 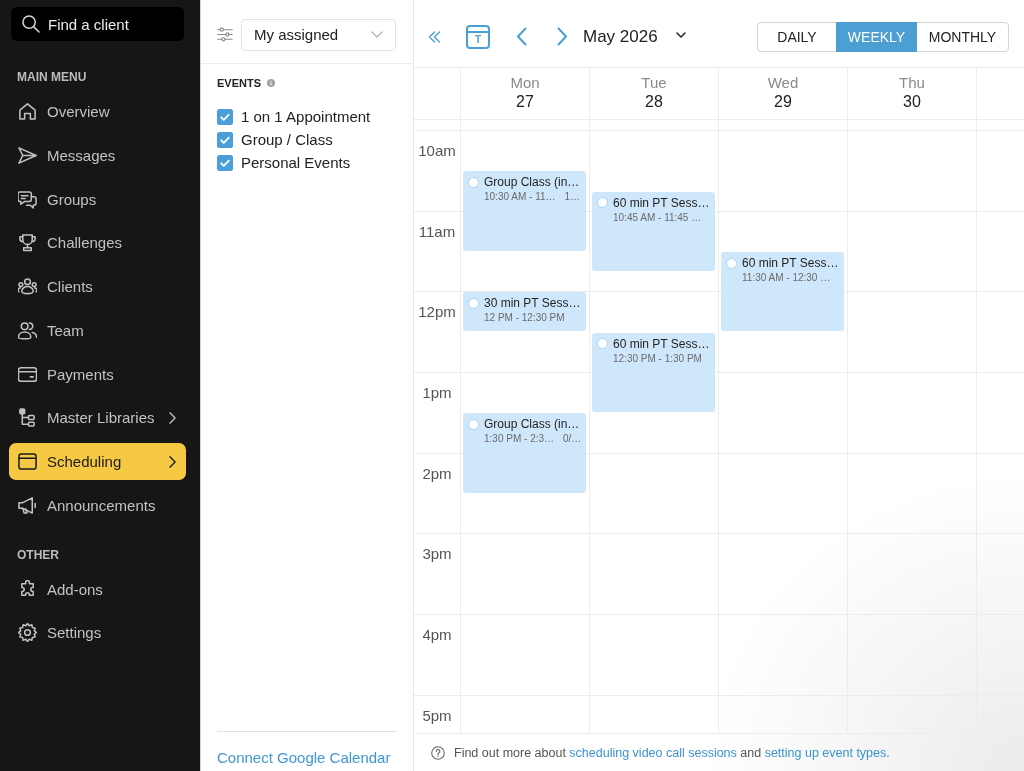 I want to click on nav-item: Add-ons, so click(x=97, y=589).